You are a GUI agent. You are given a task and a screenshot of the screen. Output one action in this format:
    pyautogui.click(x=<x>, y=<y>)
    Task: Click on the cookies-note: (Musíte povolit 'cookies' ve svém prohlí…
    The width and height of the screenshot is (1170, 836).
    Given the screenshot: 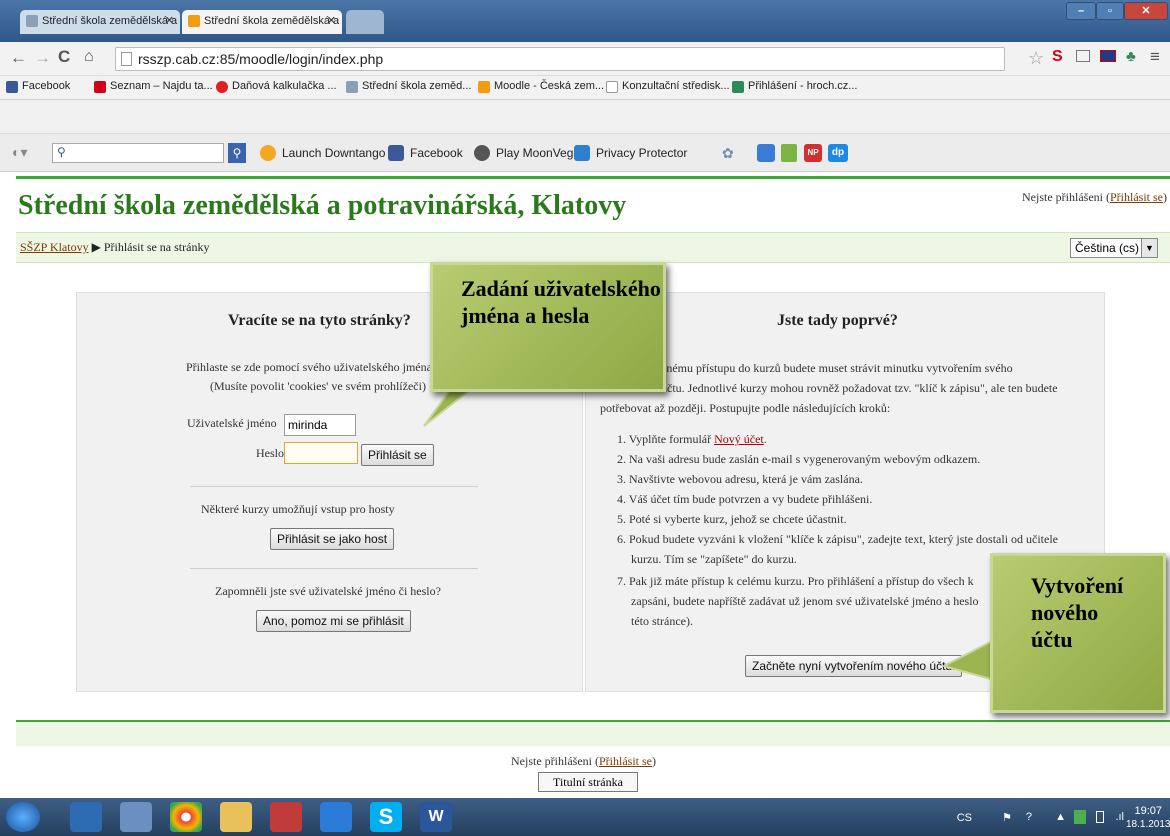 What is the action you would take?
    pyautogui.click(x=318, y=386)
    